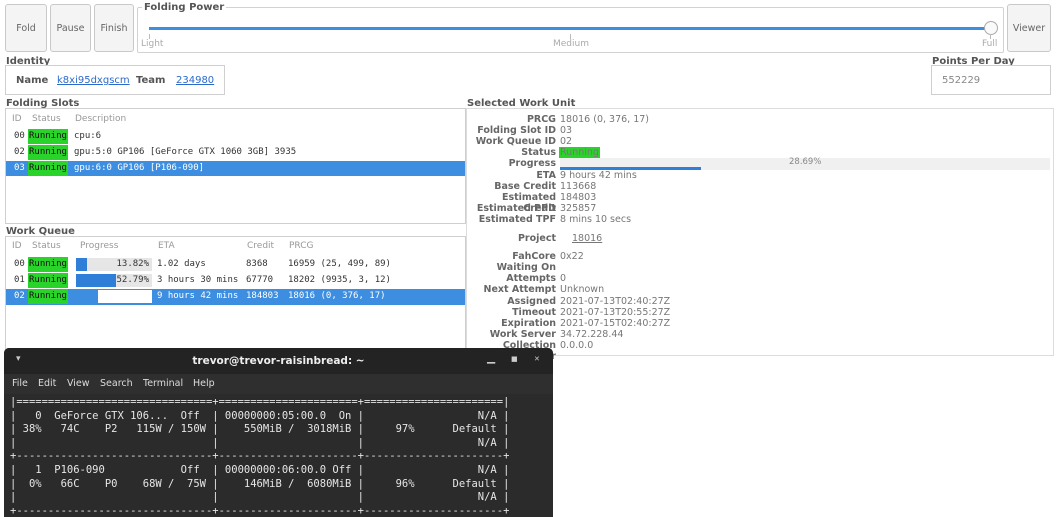 This screenshot has height=517, width=1063. I want to click on queue-prcg: 16959 (25, 499, 89), so click(339, 264).